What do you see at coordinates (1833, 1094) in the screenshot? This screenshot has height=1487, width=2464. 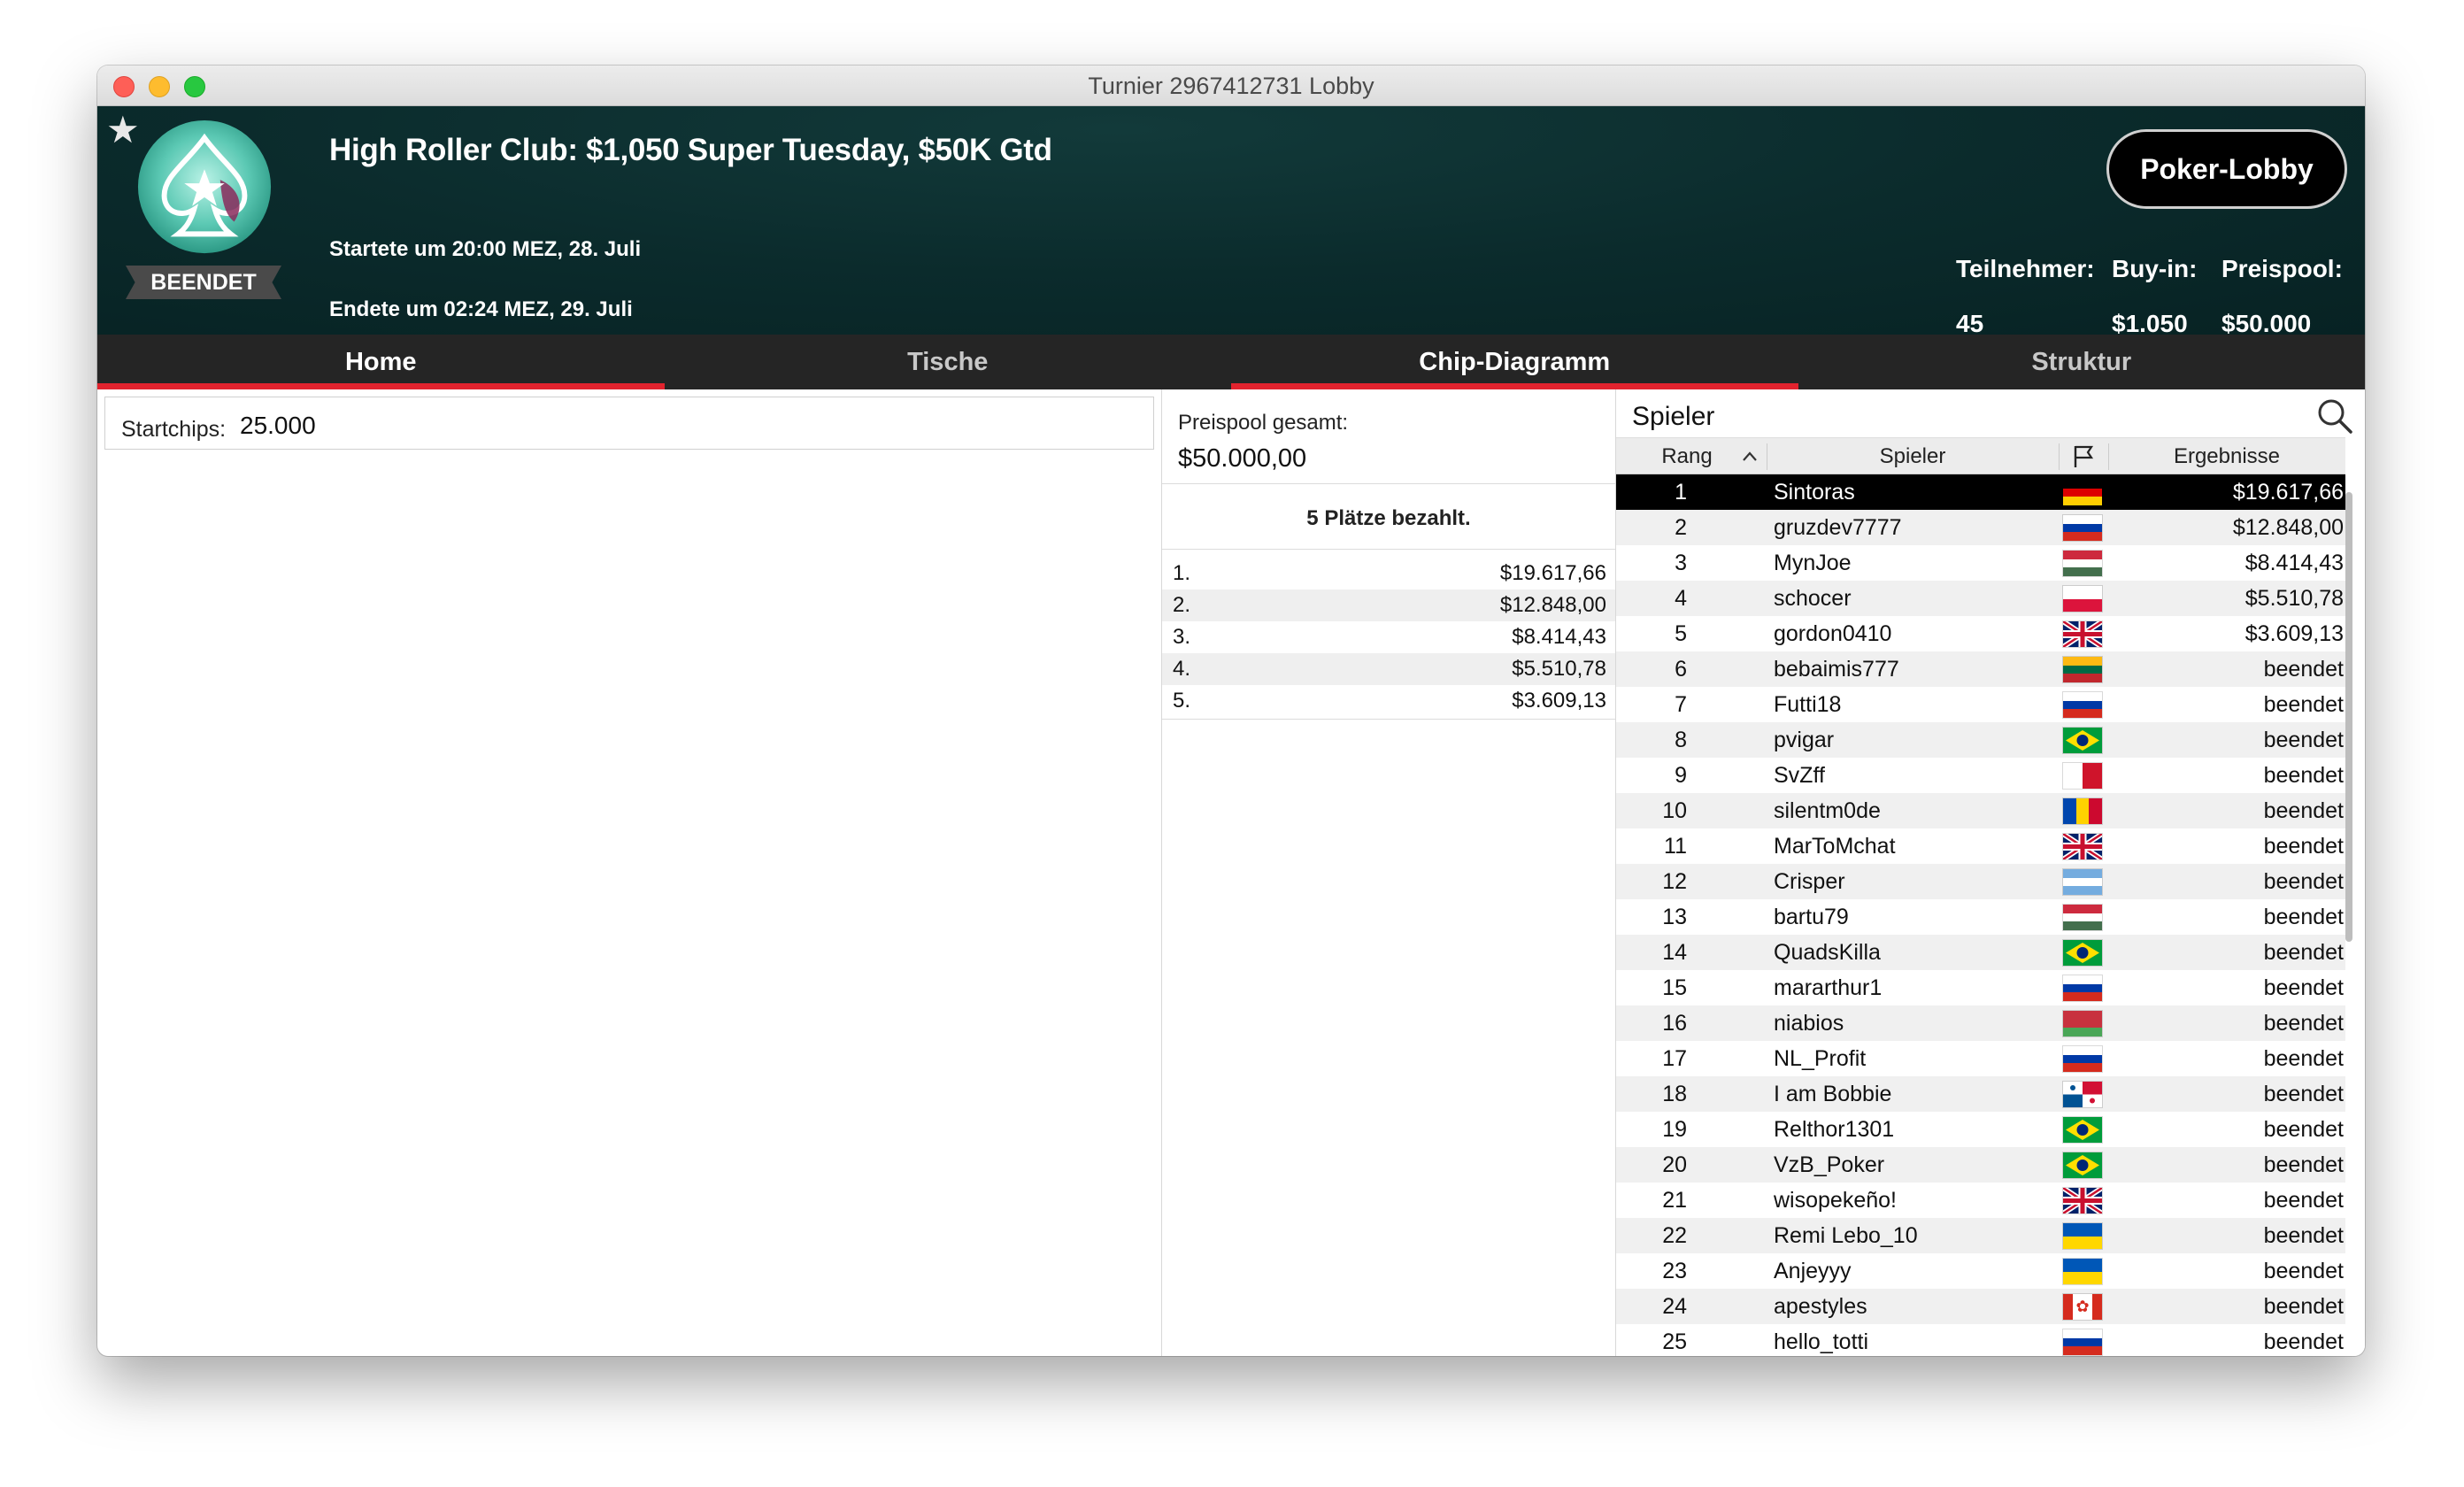 I see `player-name: I am Bobbie` at bounding box center [1833, 1094].